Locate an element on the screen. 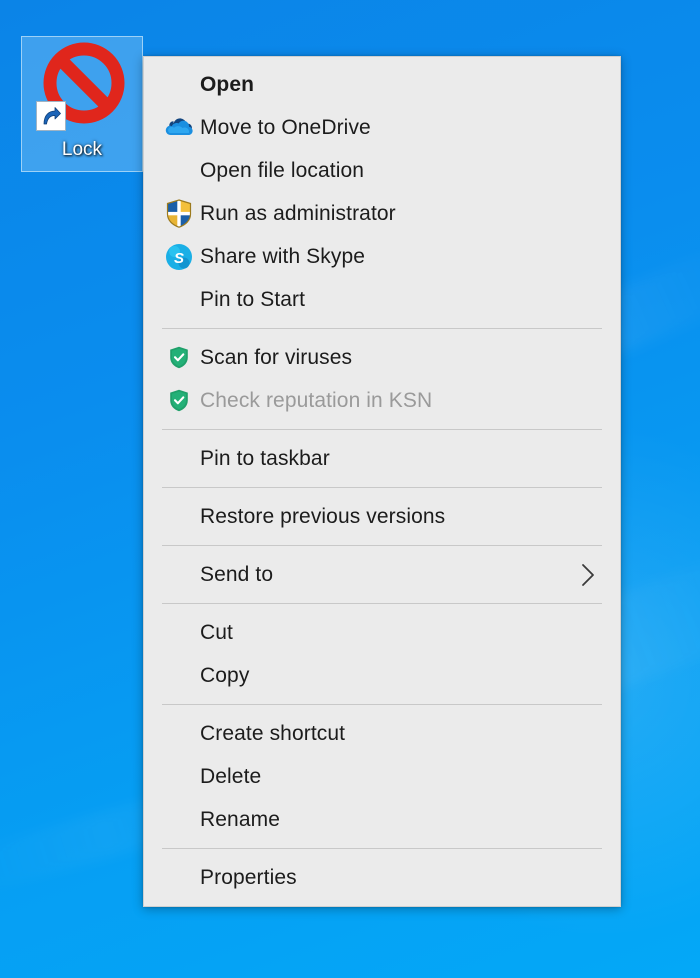 The width and height of the screenshot is (700, 978). menu-item-label: Cut is located at coordinates (216, 632).